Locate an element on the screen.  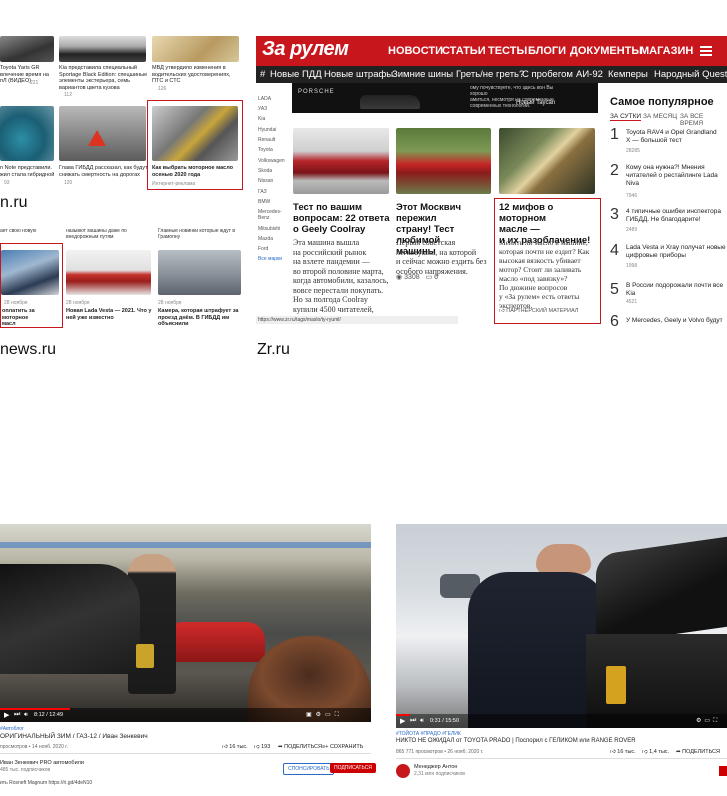
channel-name: Иван Зенкевич PRO автомобили is located at coordinates (42, 763).